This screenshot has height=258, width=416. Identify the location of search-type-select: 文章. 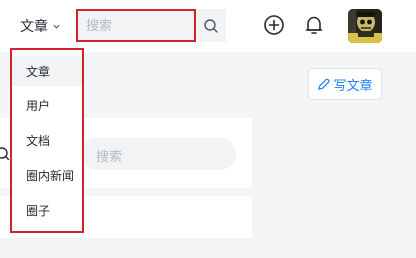
(40, 26).